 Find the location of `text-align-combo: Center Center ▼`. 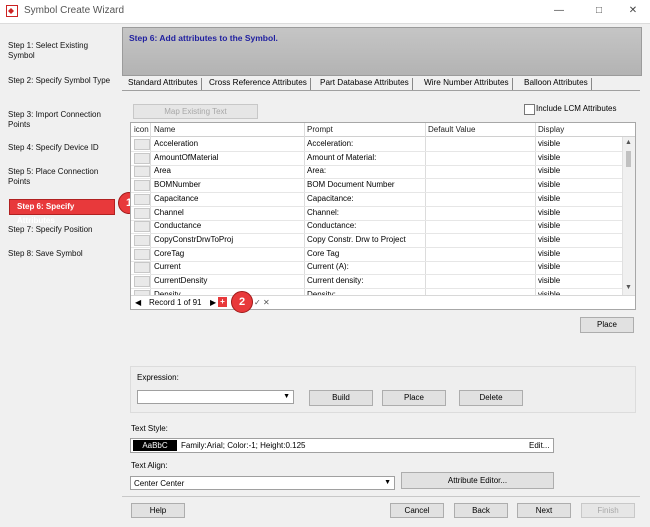

text-align-combo: Center Center ▼ is located at coordinates (262, 483).